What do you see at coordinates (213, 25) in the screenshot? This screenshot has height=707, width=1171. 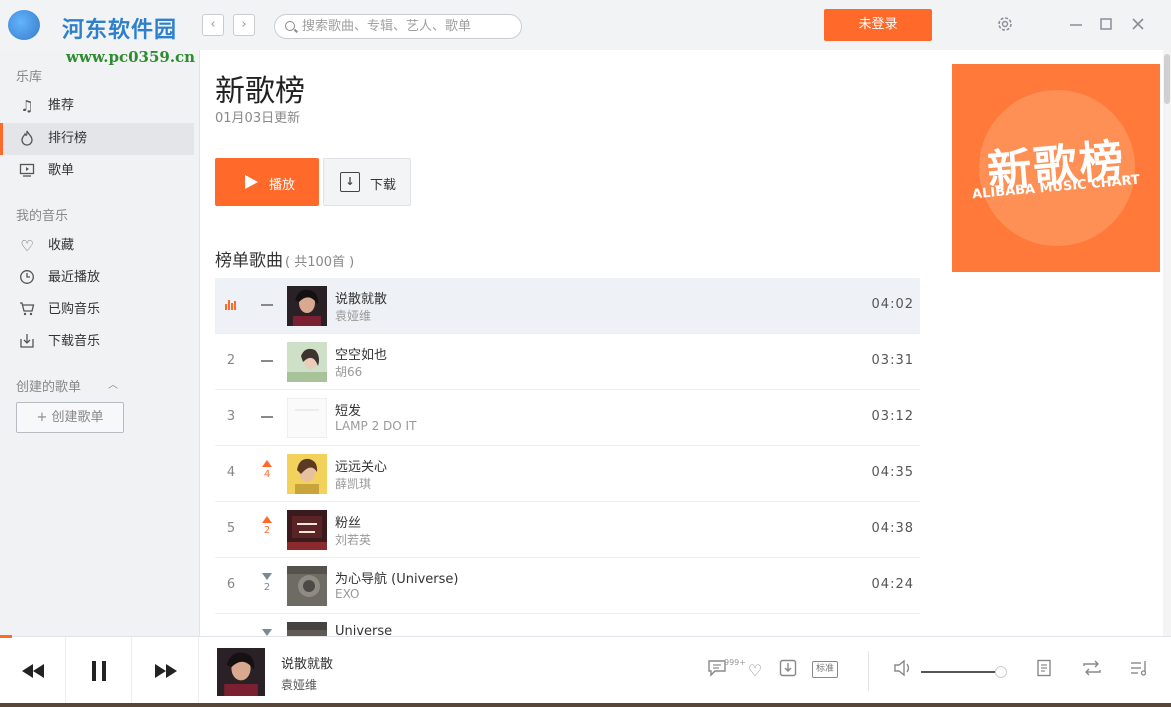 I see `back-button: ‹` at bounding box center [213, 25].